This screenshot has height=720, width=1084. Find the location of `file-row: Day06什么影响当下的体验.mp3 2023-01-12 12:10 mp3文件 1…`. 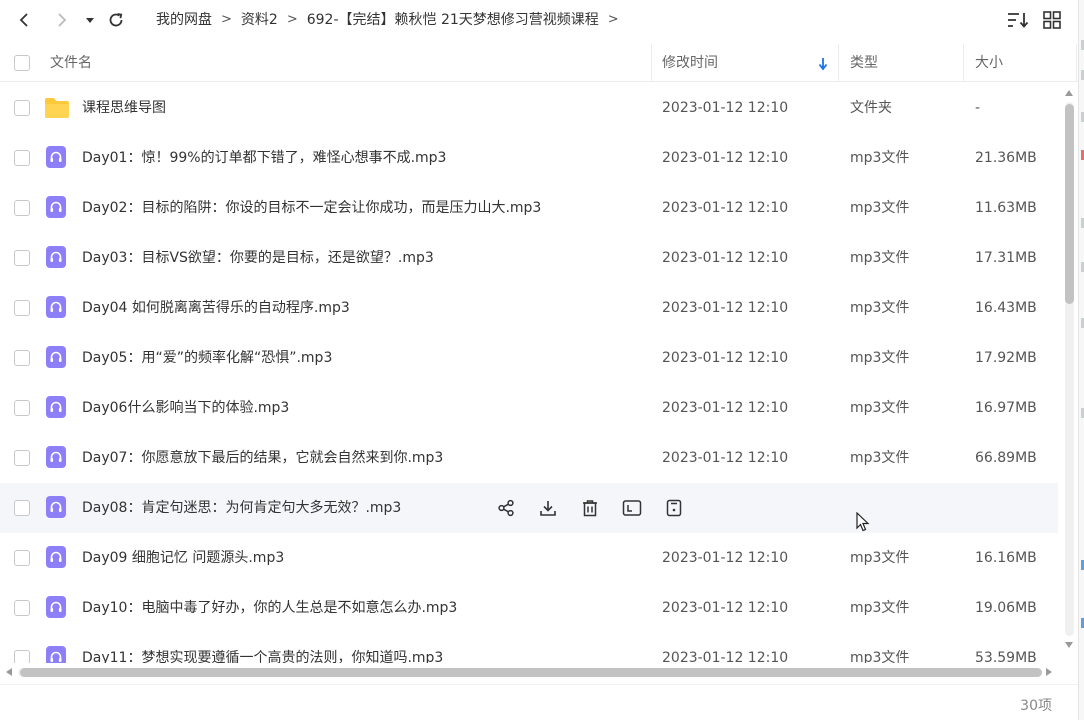

file-row: Day06什么影响当下的体验.mp3 2023-01-12 12:10 mp3文件 1… is located at coordinates (529, 408).